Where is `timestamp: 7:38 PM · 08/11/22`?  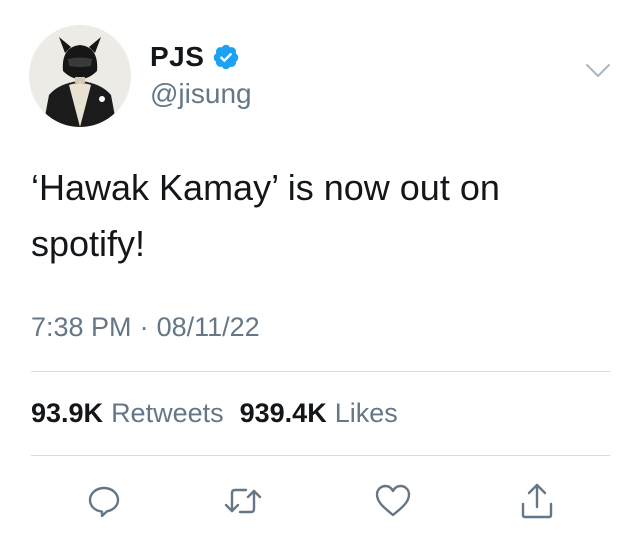 timestamp: 7:38 PM · 08/11/22 is located at coordinates (145, 327).